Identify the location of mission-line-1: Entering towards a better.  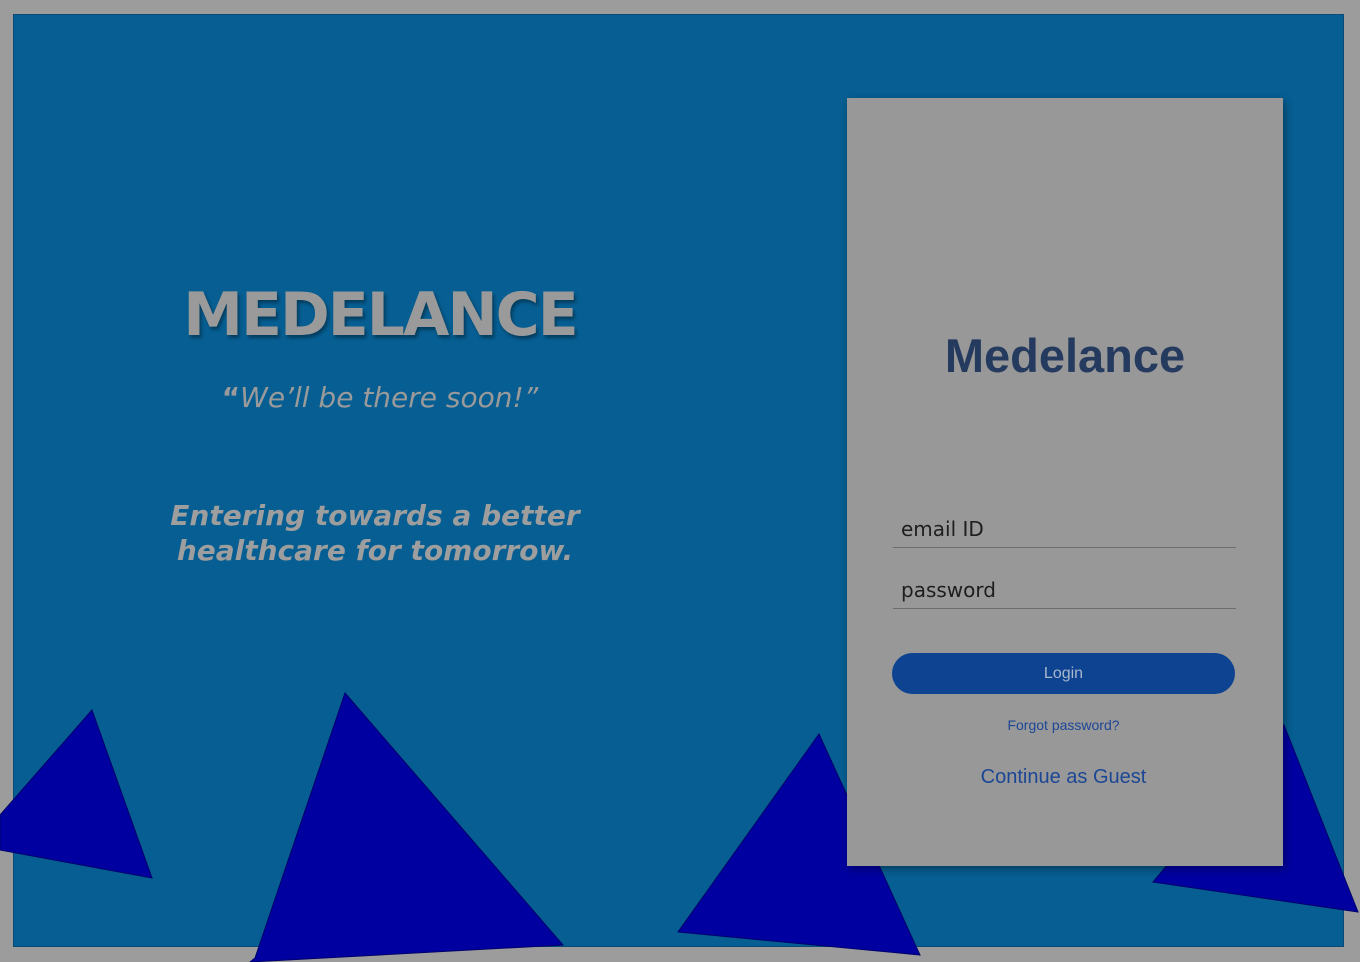
(375, 515).